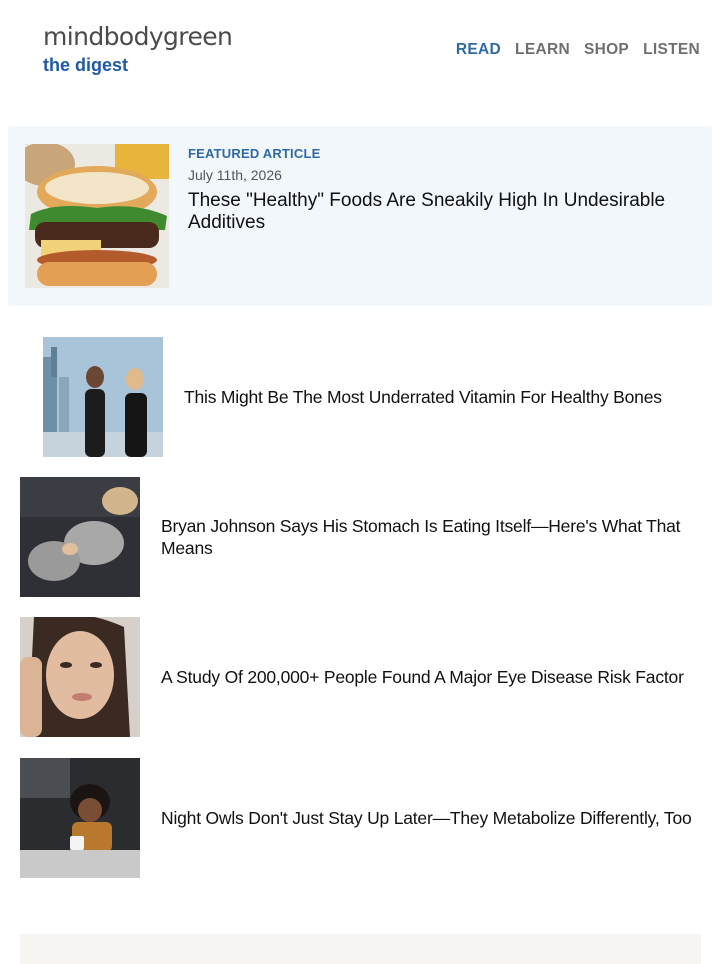  I want to click on women-city-rooftop-photo, so click(103, 397).